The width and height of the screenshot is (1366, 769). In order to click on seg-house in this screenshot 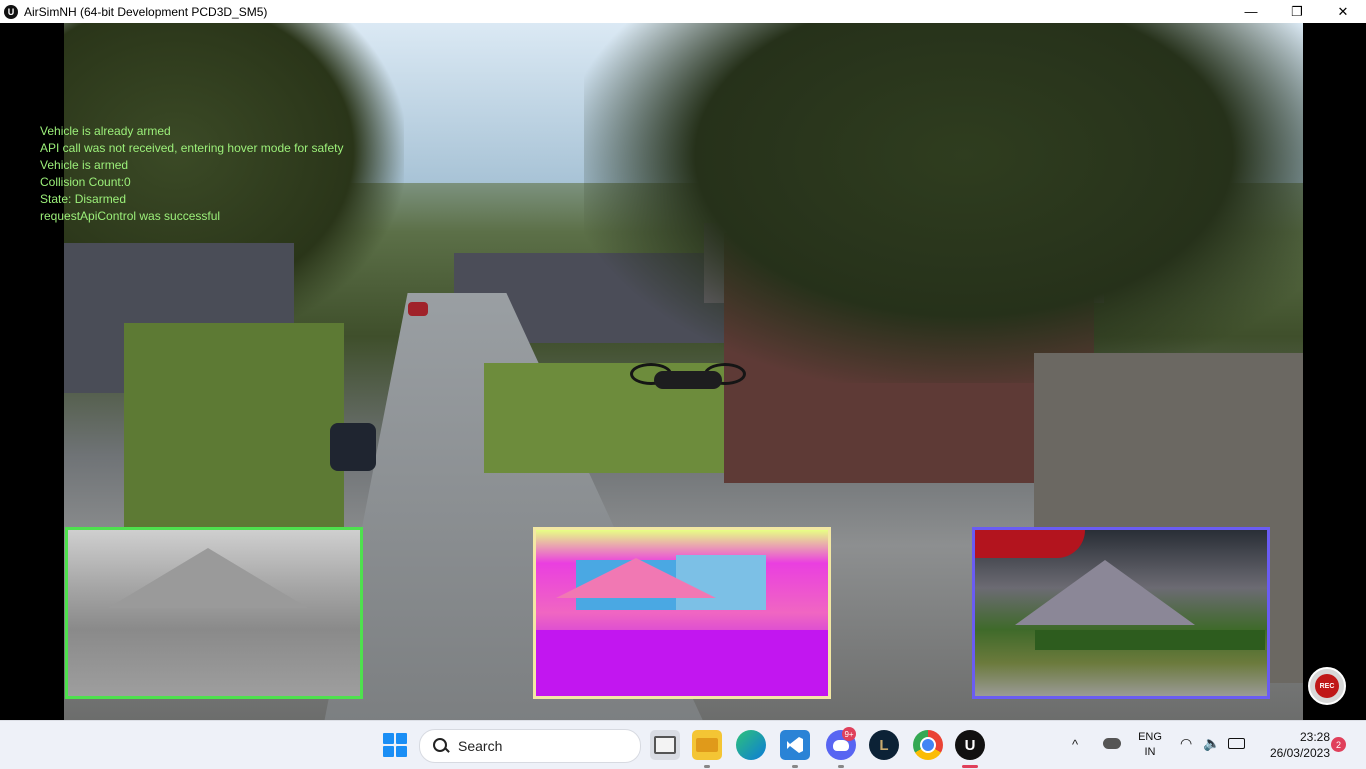, I will do `click(721, 582)`.